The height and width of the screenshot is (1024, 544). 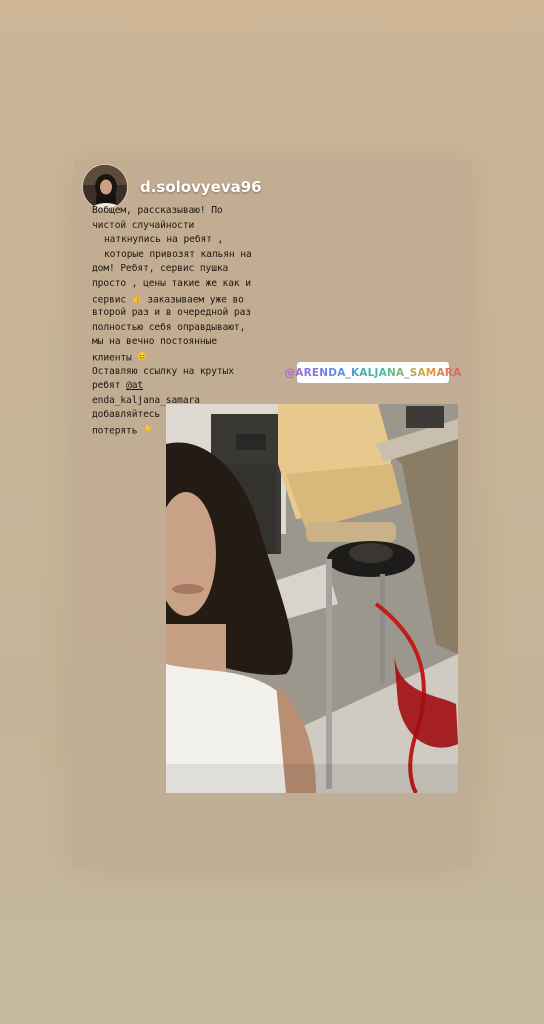 What do you see at coordinates (112, 358) in the screenshot?
I see `caption-line-text: клиенты` at bounding box center [112, 358].